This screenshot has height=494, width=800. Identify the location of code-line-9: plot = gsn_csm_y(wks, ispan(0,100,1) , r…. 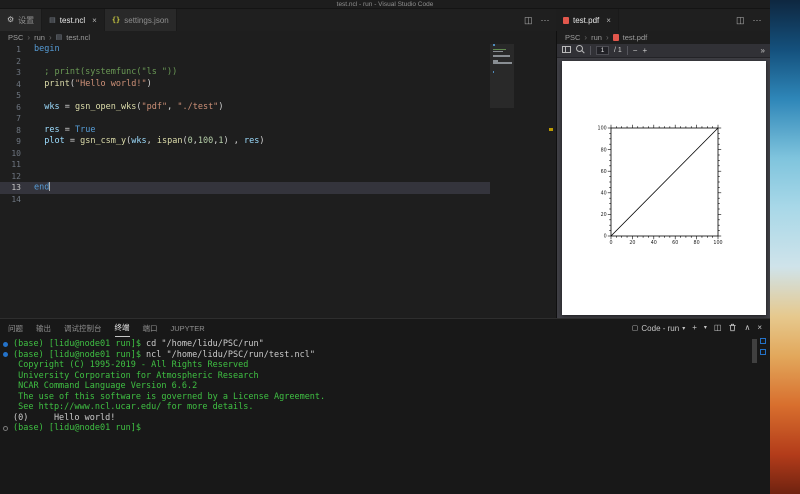
(149, 142).